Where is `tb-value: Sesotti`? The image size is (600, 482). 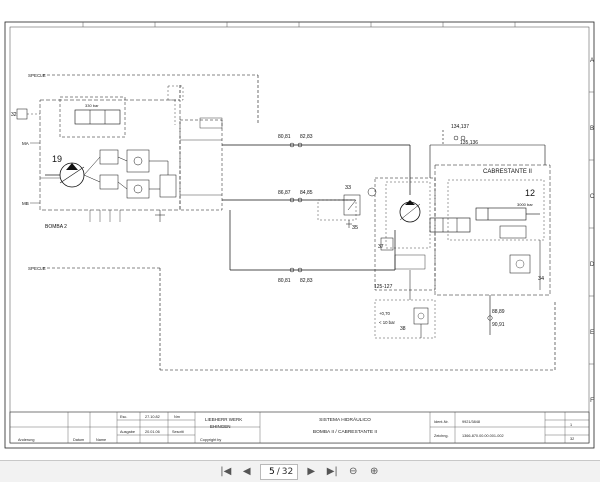
tb-value: Sesotti is located at coordinates (178, 432).